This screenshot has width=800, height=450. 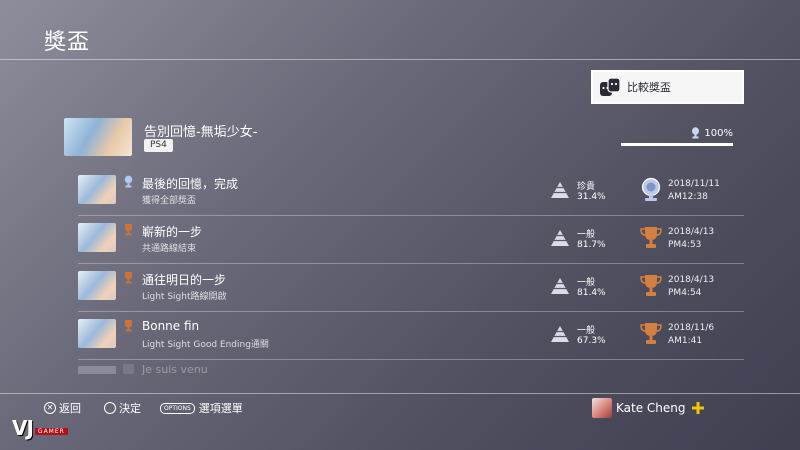 What do you see at coordinates (400, 421) in the screenshot?
I see `footer-bar: ✕ 返回 決定 OPTIONS 選項選單 Kate Cheng` at bounding box center [400, 421].